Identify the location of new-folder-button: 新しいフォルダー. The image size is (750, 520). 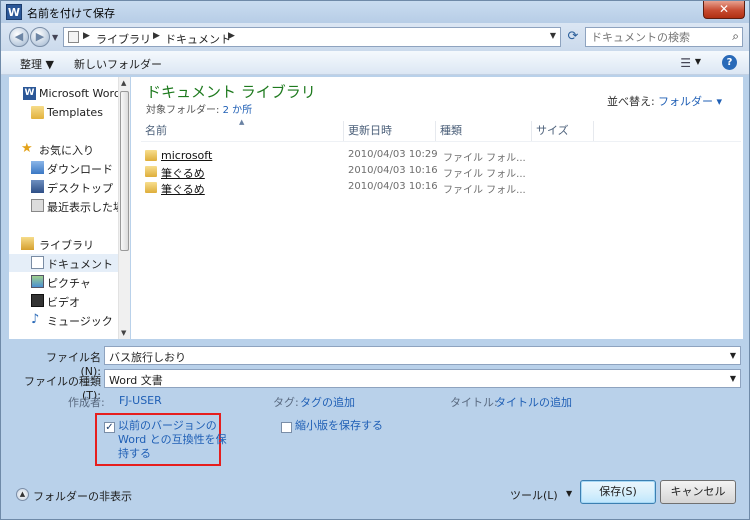
(118, 64).